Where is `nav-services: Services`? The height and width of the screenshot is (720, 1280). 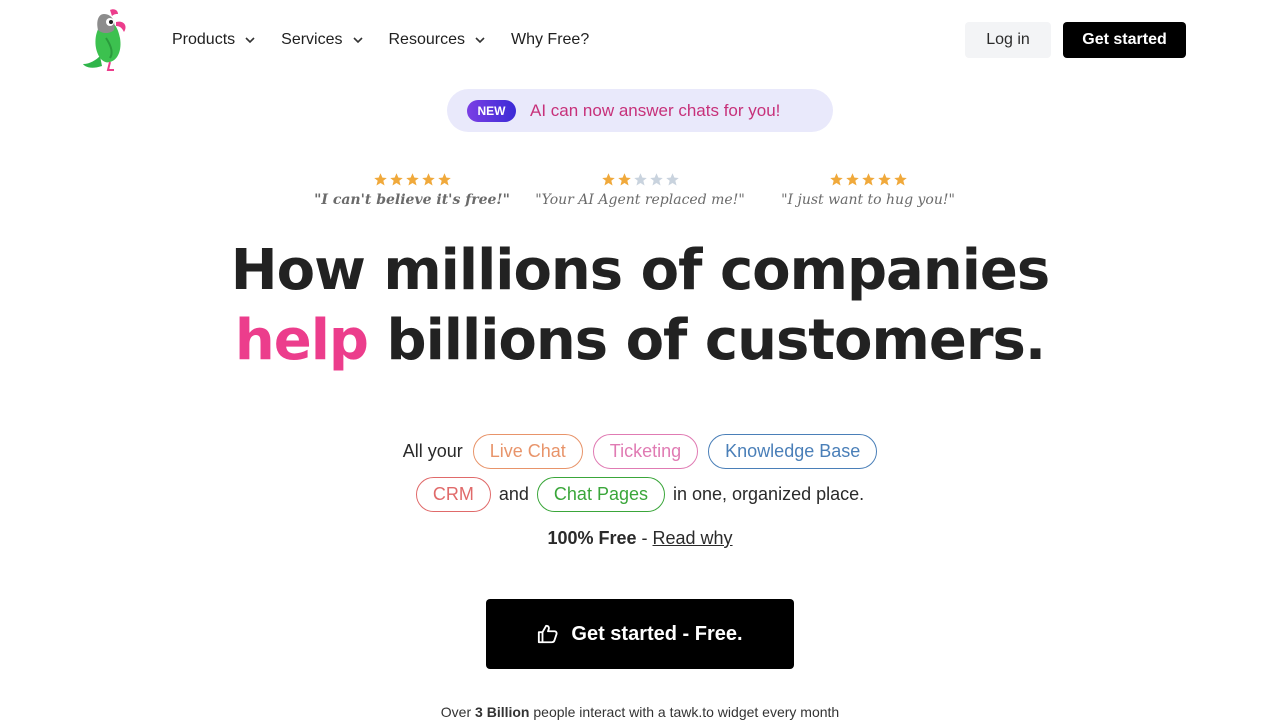 nav-services: Services is located at coordinates (322, 40).